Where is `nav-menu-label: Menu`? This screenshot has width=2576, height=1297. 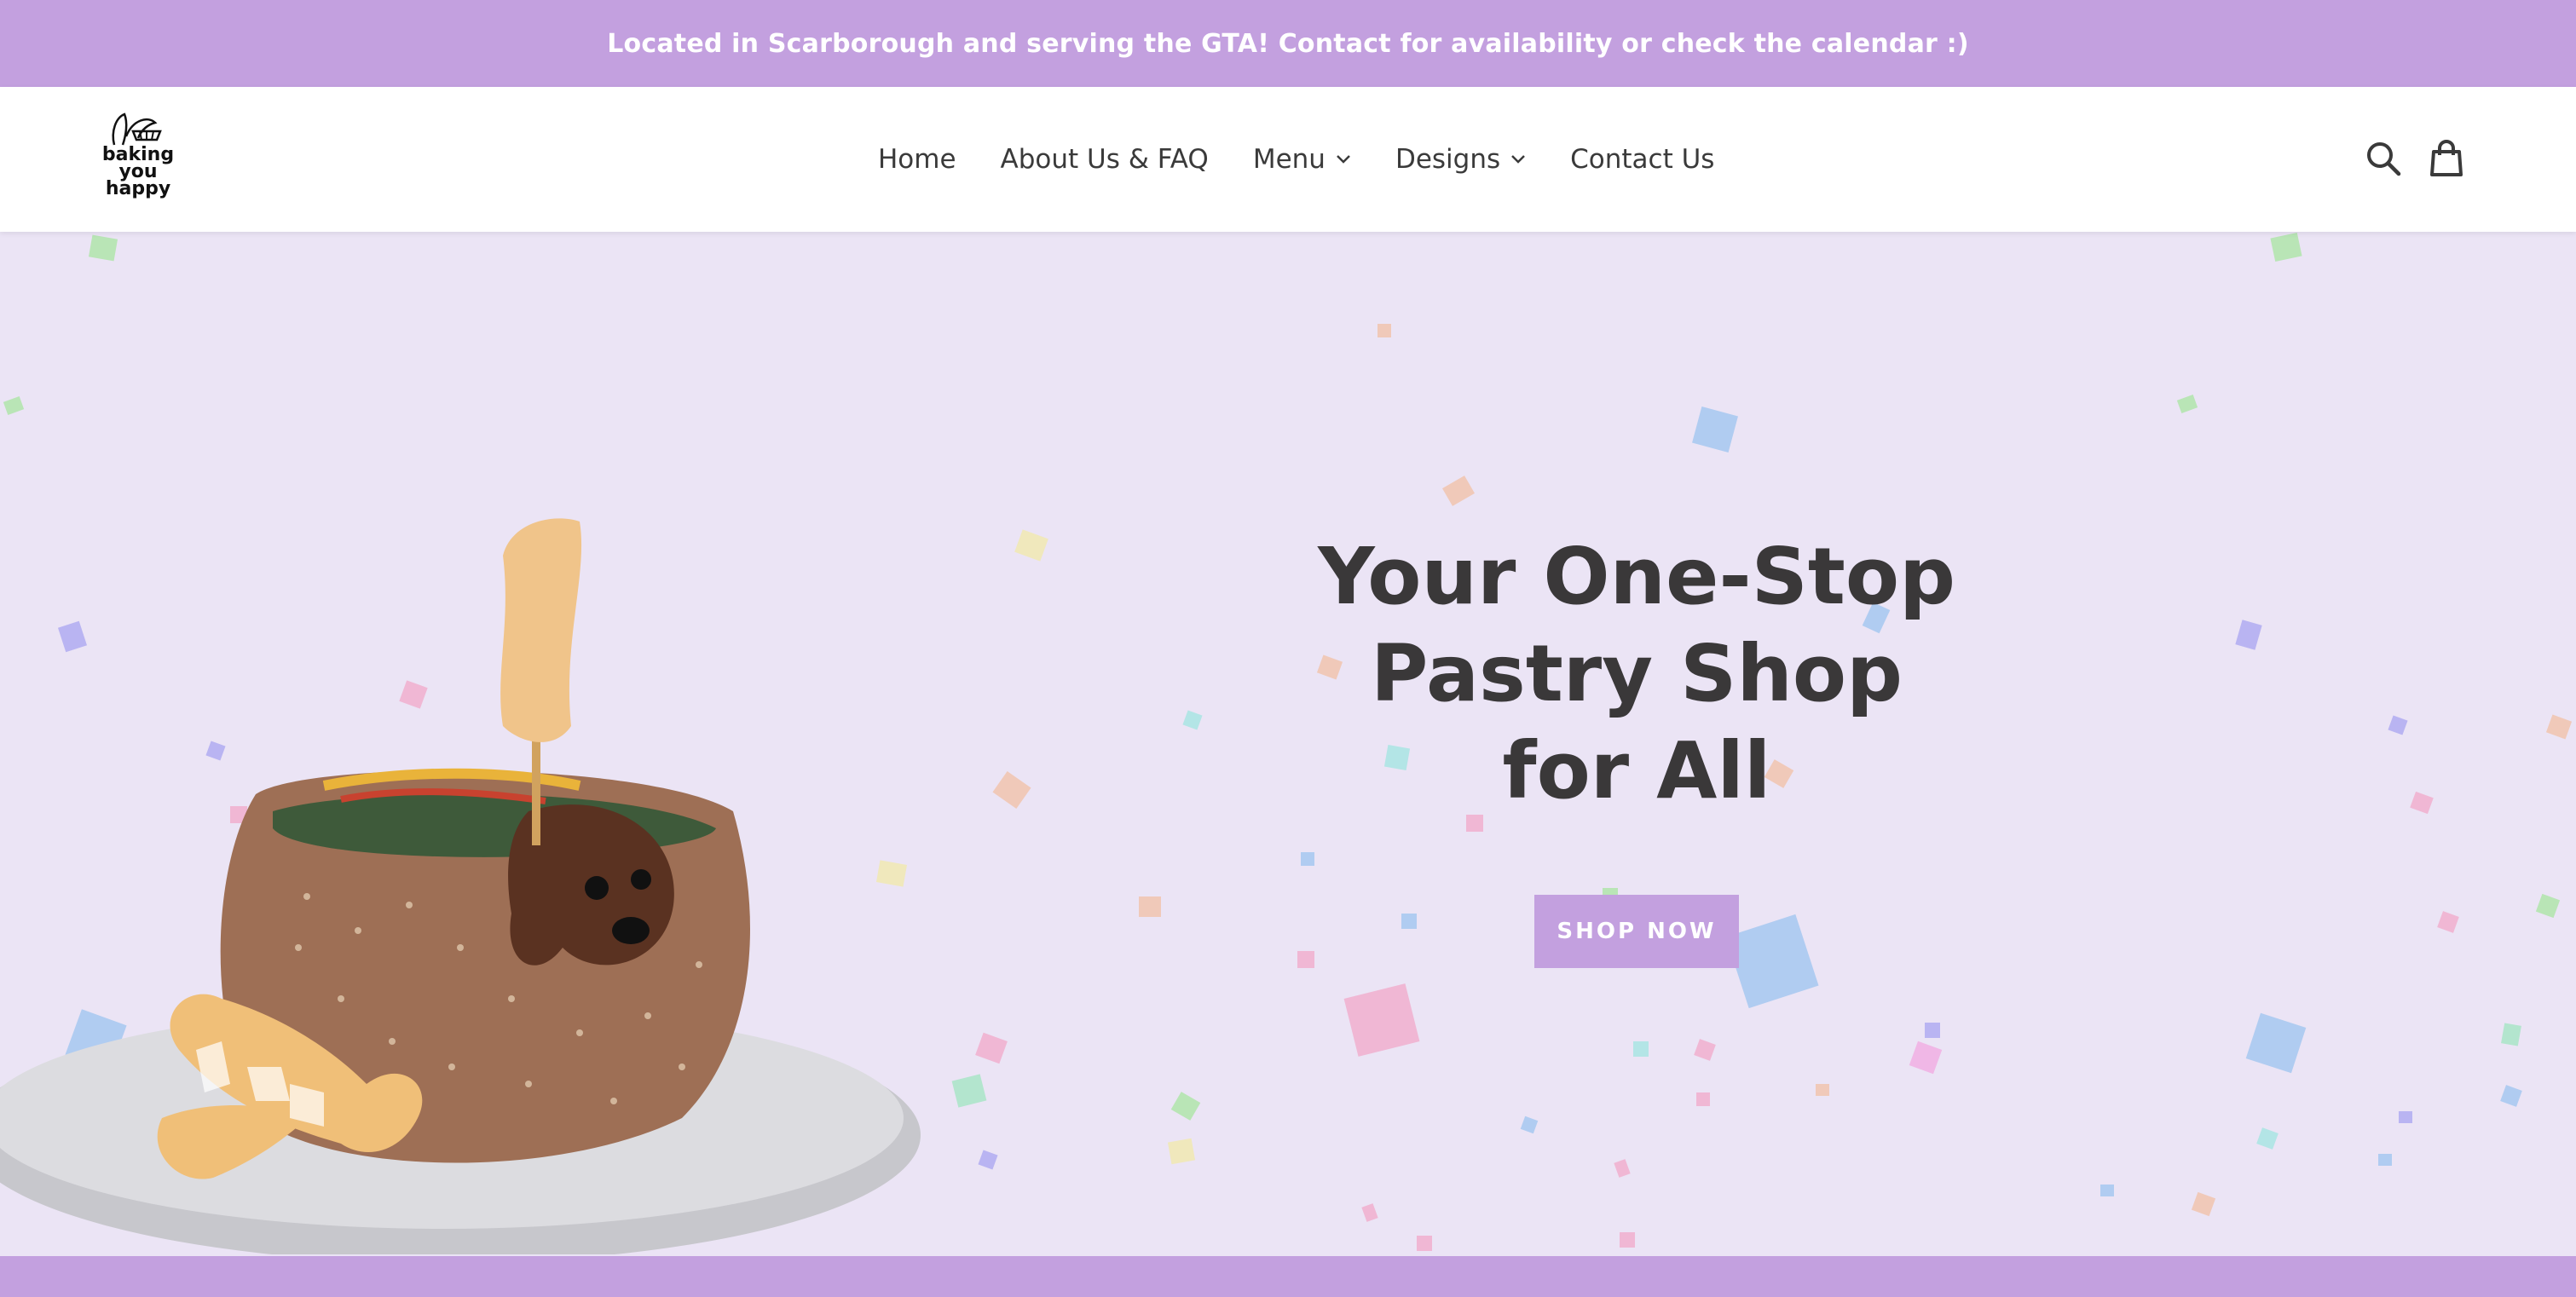 nav-menu-label: Menu is located at coordinates (1289, 159).